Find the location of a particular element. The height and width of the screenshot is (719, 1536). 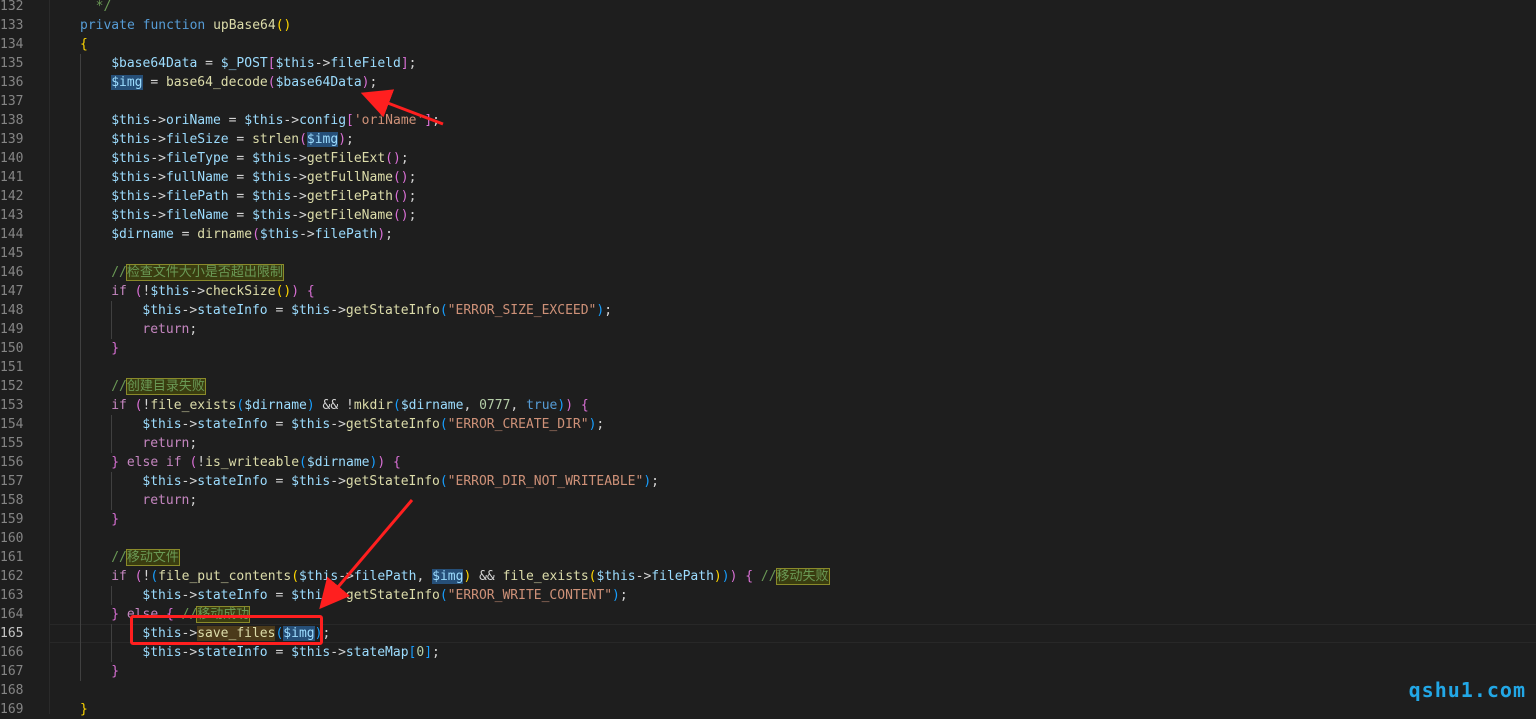

line-number: 169 is located at coordinates (12, 709).